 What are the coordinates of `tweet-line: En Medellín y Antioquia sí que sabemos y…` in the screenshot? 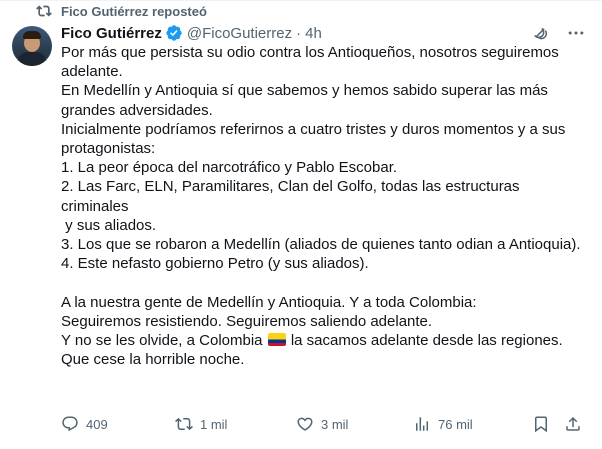 It's located at (307, 100).